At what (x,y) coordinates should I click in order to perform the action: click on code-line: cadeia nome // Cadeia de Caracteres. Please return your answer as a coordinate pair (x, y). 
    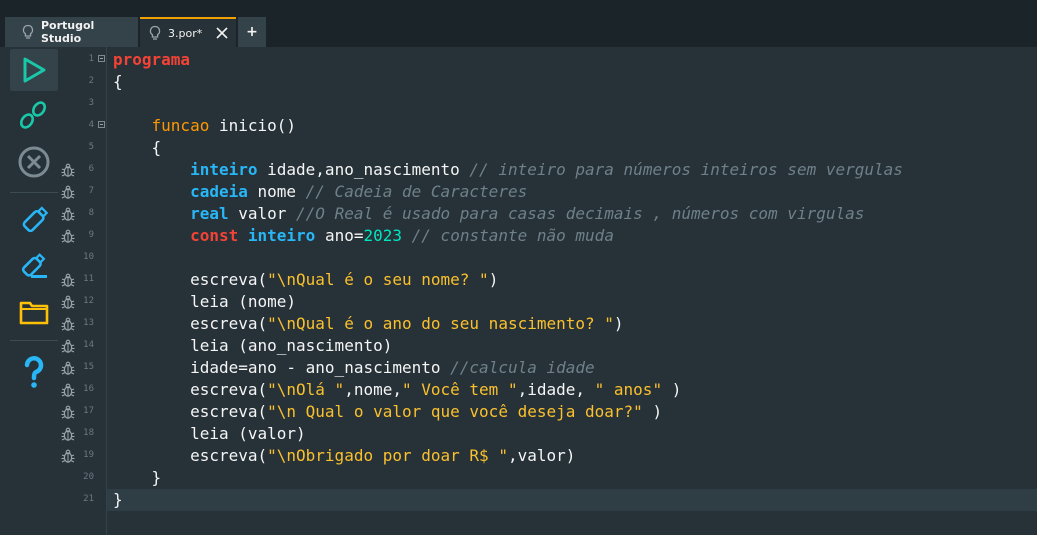
    Looking at the image, I should click on (572, 192).